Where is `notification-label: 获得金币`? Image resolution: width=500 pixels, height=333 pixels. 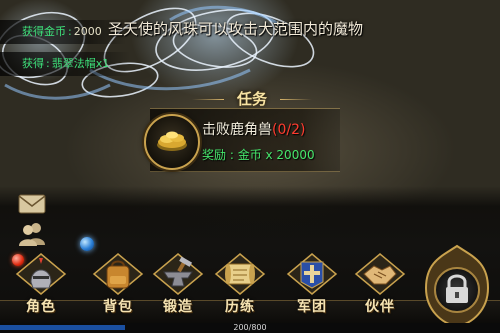
notification-label: 获得金币 is located at coordinates (44, 31).